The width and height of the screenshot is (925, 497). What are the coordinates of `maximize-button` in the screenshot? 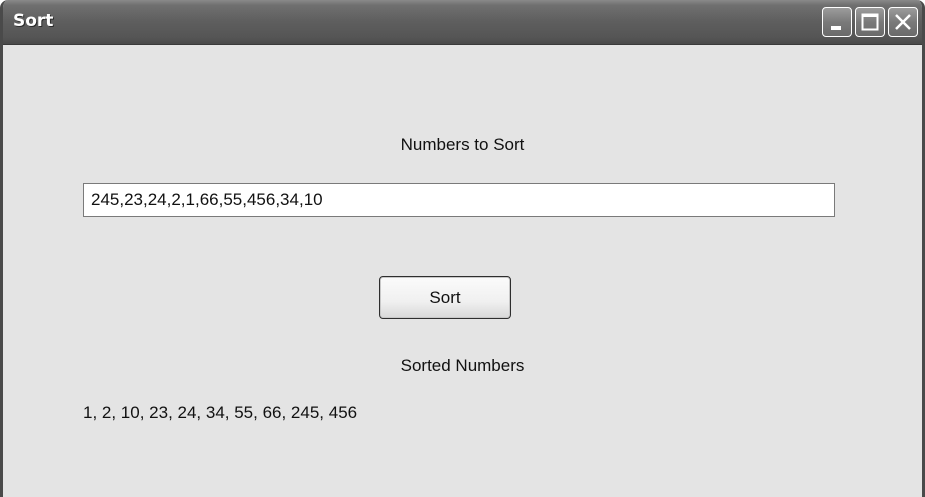 It's located at (870, 22).